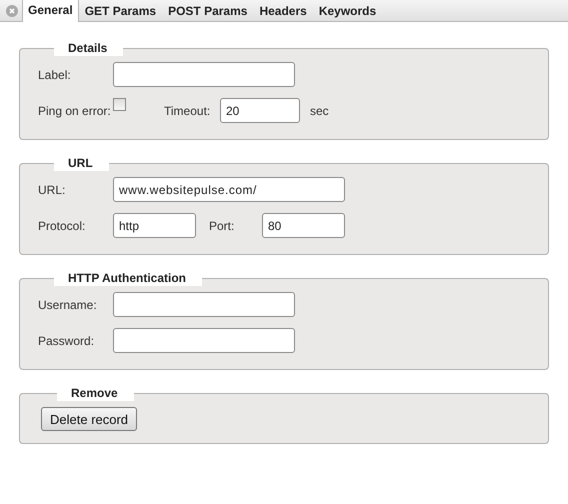 The width and height of the screenshot is (568, 504). What do you see at coordinates (119, 104) in the screenshot?
I see `checkbox` at bounding box center [119, 104].